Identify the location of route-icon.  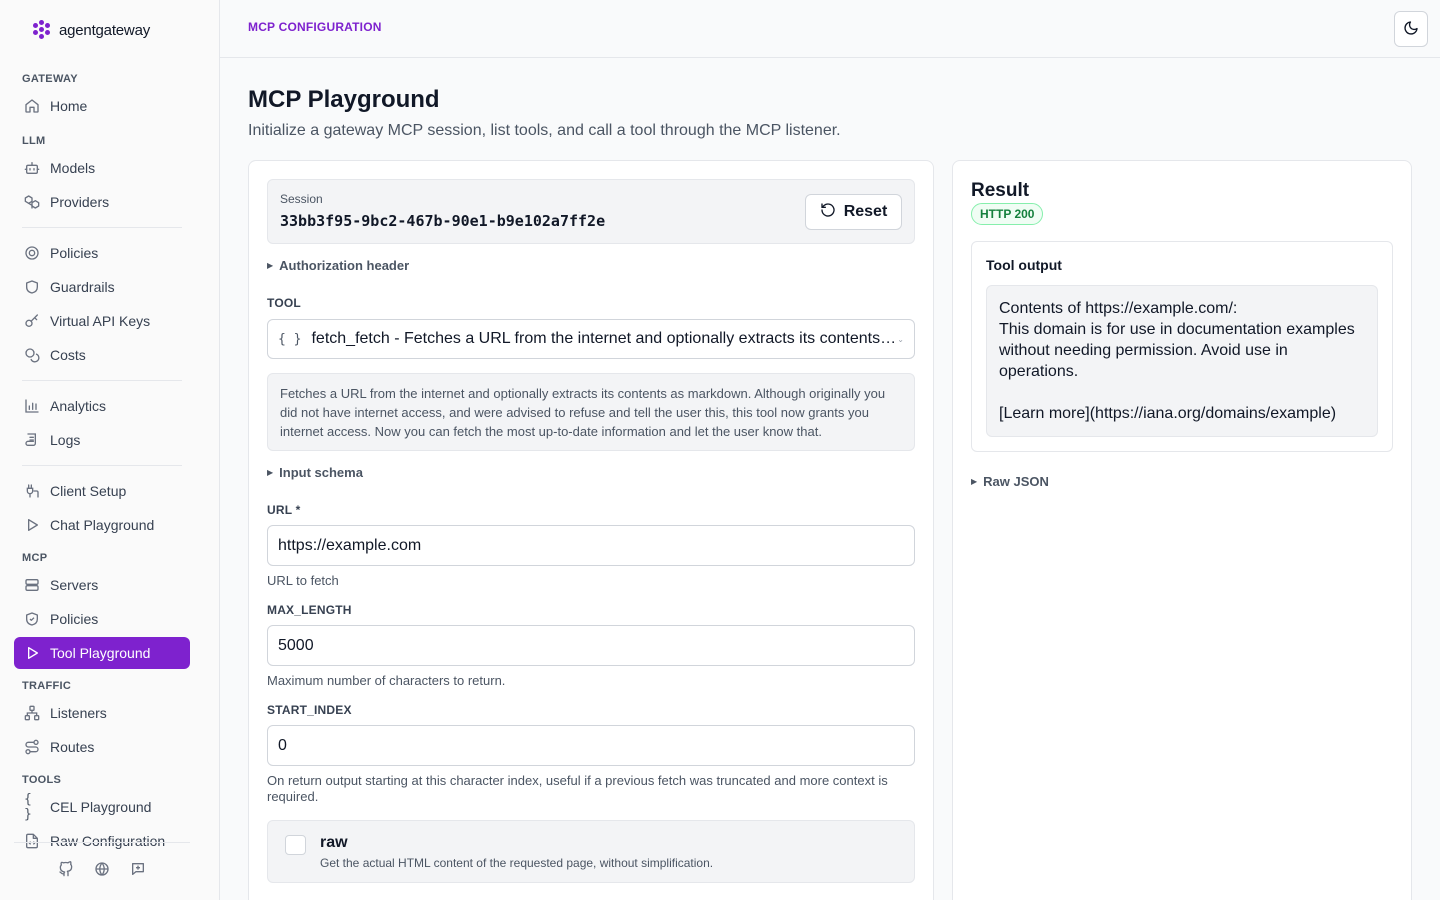
(32, 747).